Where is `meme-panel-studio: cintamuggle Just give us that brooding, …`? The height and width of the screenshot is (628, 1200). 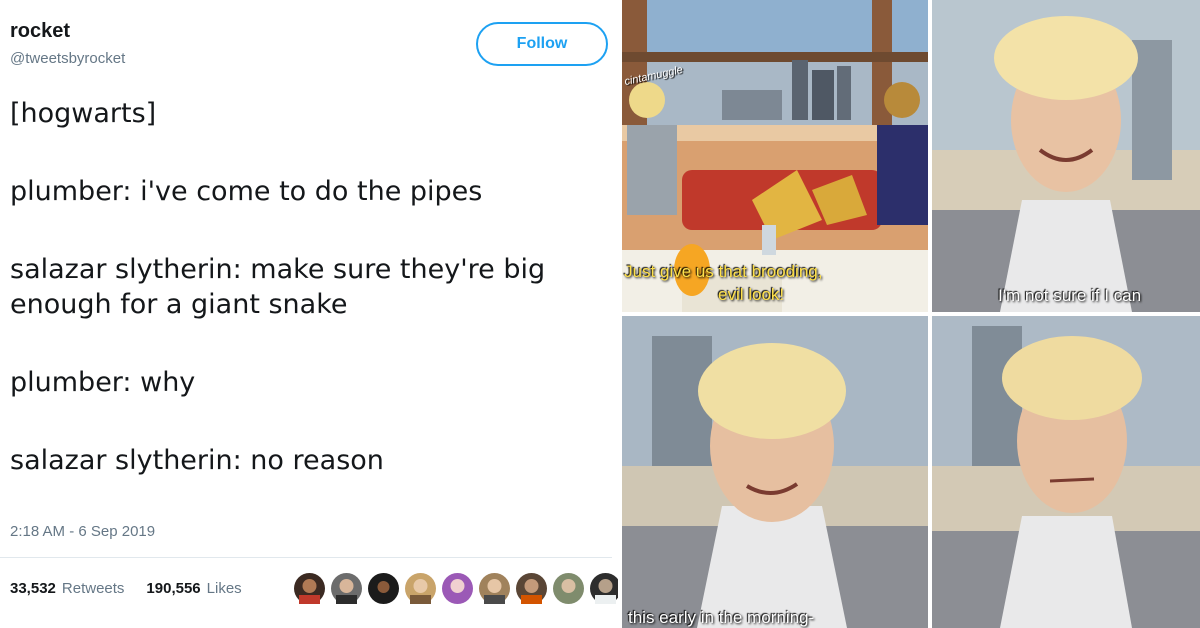
meme-panel-studio: cintamuggle Just give us that brooding, … is located at coordinates (775, 156).